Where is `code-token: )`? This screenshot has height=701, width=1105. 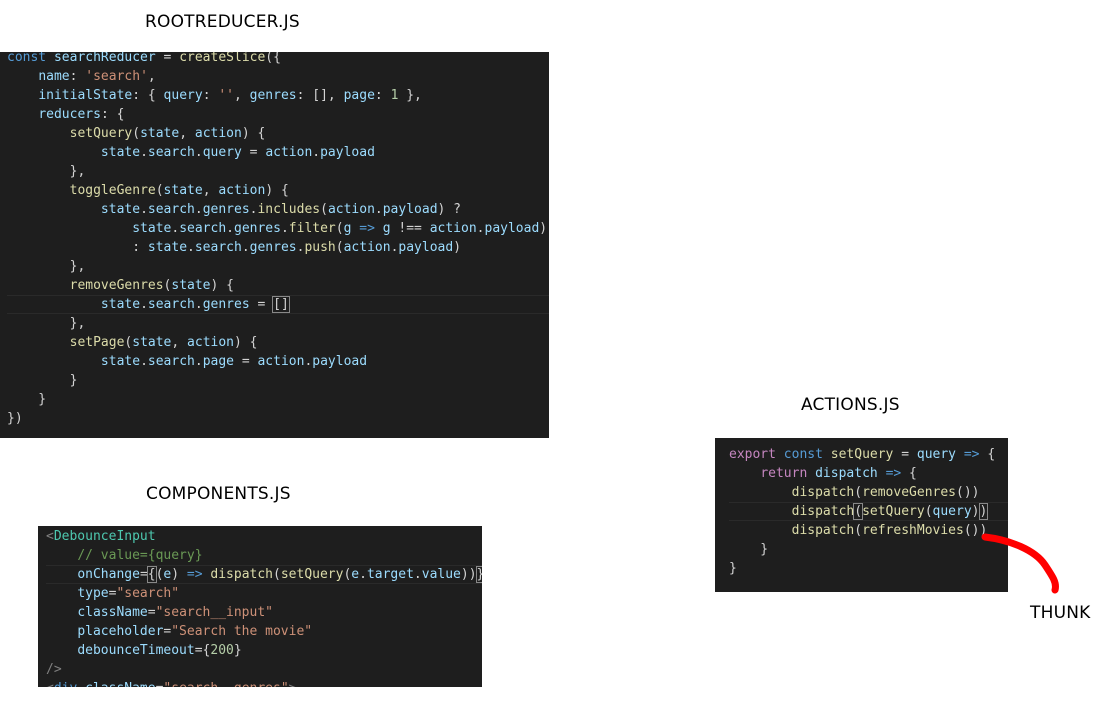 code-token: ) is located at coordinates (975, 511).